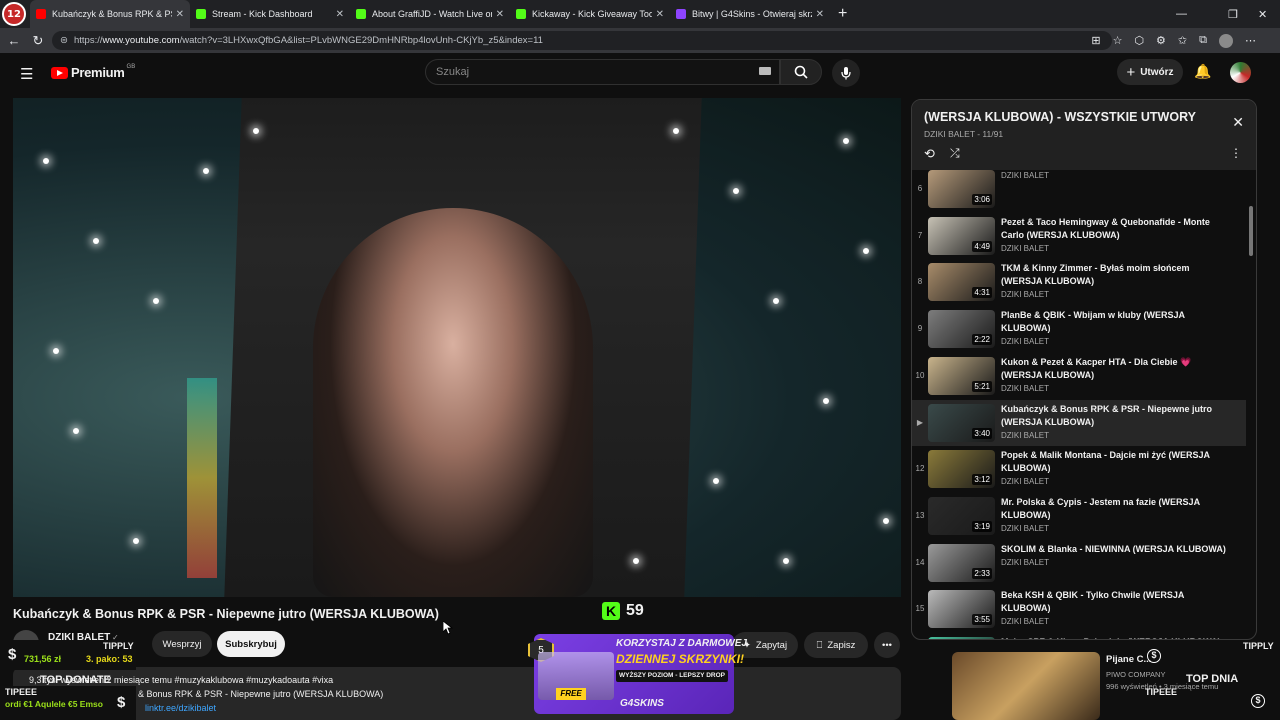  I want to click on search-input: Szukaj, so click(602, 72).